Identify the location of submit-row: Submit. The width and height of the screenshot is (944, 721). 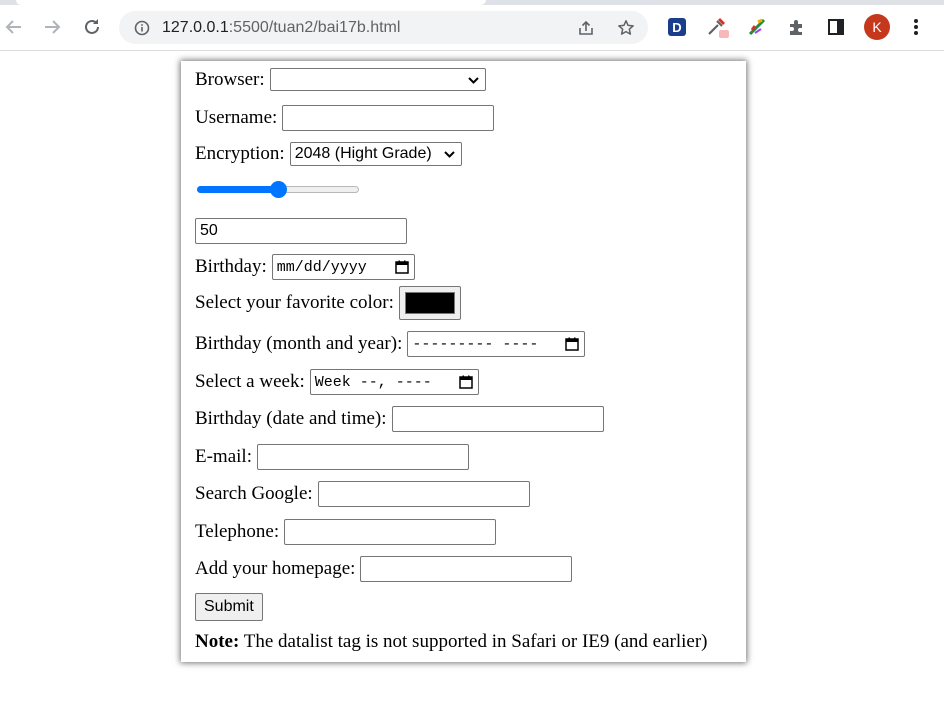
(229, 607).